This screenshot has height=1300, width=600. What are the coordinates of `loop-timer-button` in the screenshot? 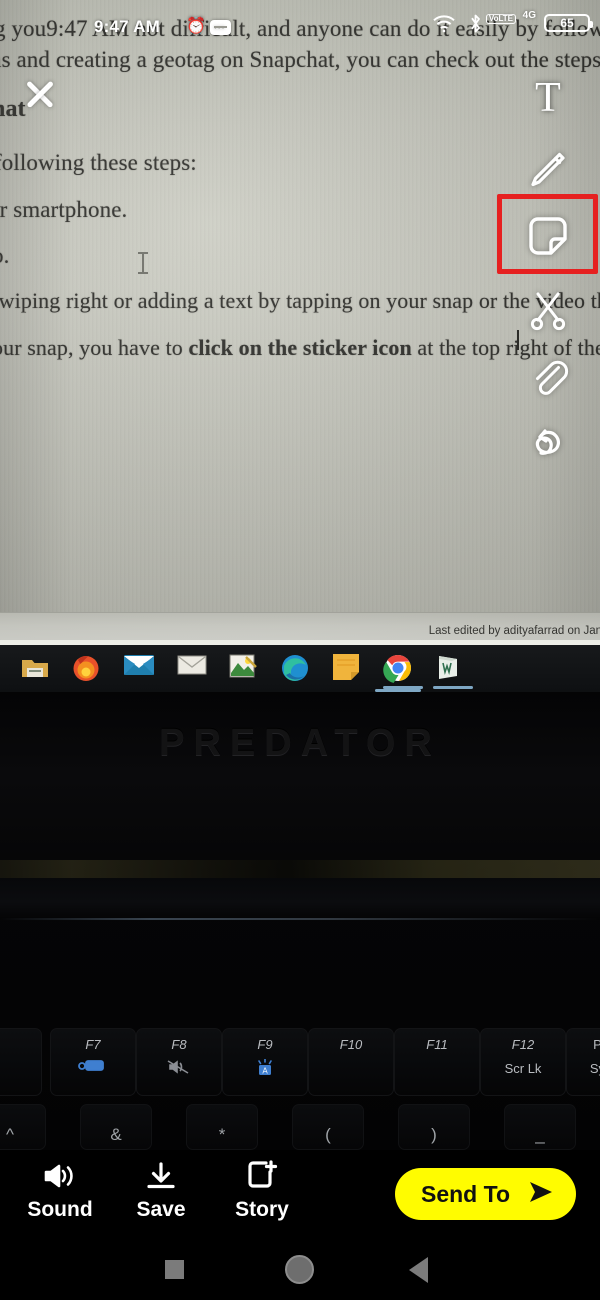 It's located at (548, 444).